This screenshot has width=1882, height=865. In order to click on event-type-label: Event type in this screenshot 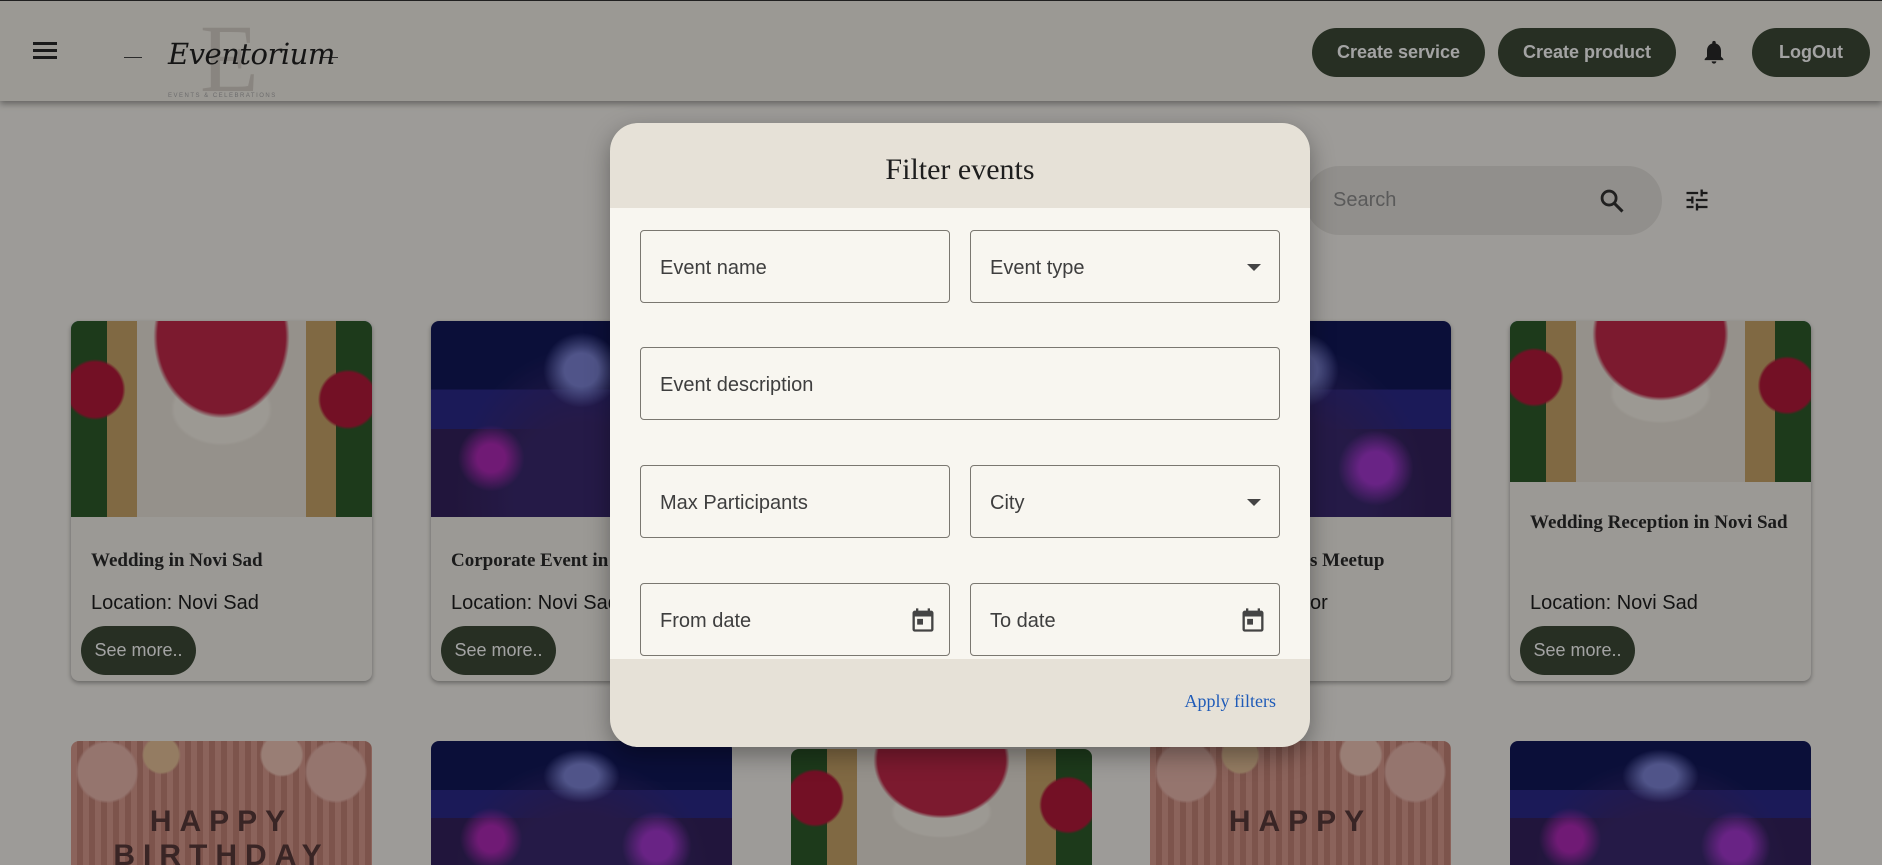, I will do `click(1037, 268)`.